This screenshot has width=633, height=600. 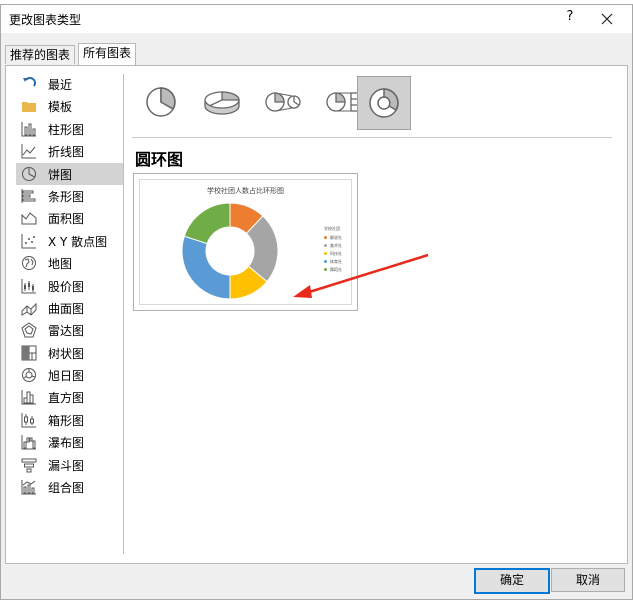 I want to click on red-arrowhead-icon, so click(x=302, y=291).